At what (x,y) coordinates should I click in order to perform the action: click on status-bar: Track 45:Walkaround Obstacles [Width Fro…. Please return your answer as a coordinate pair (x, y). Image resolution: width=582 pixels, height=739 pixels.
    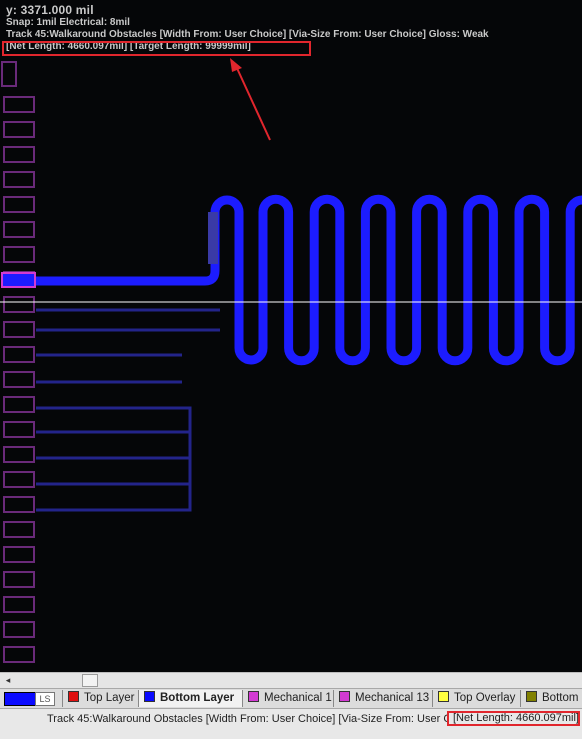
    Looking at the image, I should click on (291, 723).